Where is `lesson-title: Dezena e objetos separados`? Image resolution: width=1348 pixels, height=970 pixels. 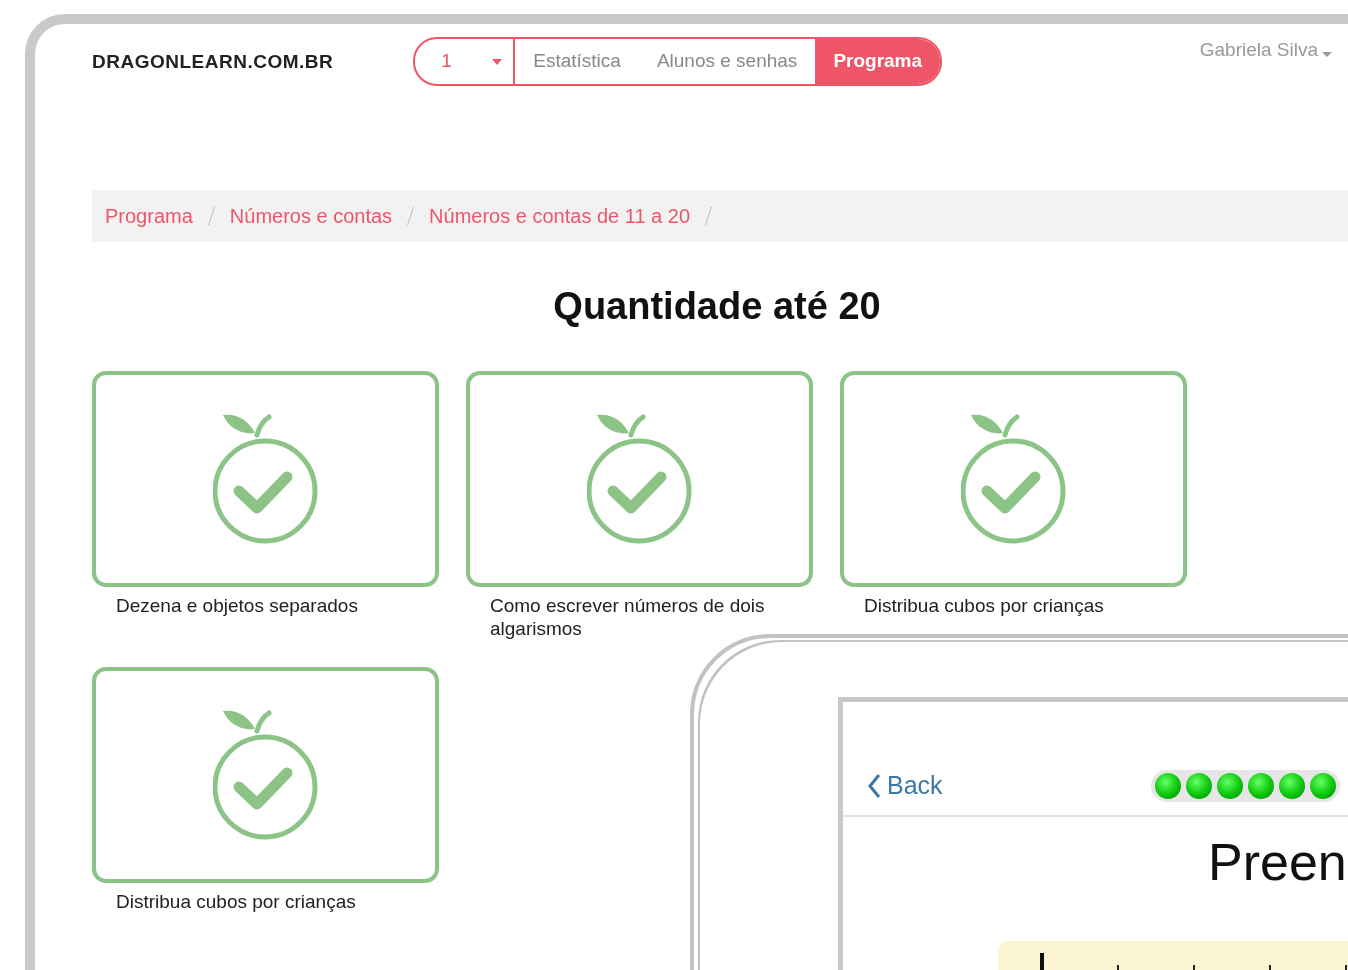
lesson-title: Dezena e objetos separados is located at coordinates (237, 606).